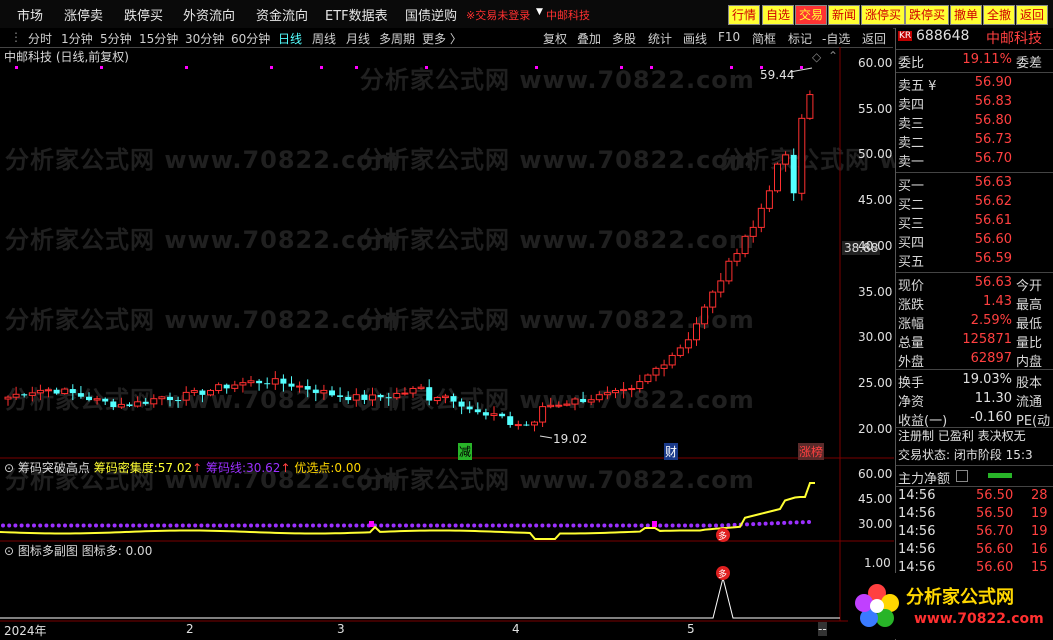  Describe the element at coordinates (800, 38) in the screenshot. I see `tool-mark: 标记` at that location.